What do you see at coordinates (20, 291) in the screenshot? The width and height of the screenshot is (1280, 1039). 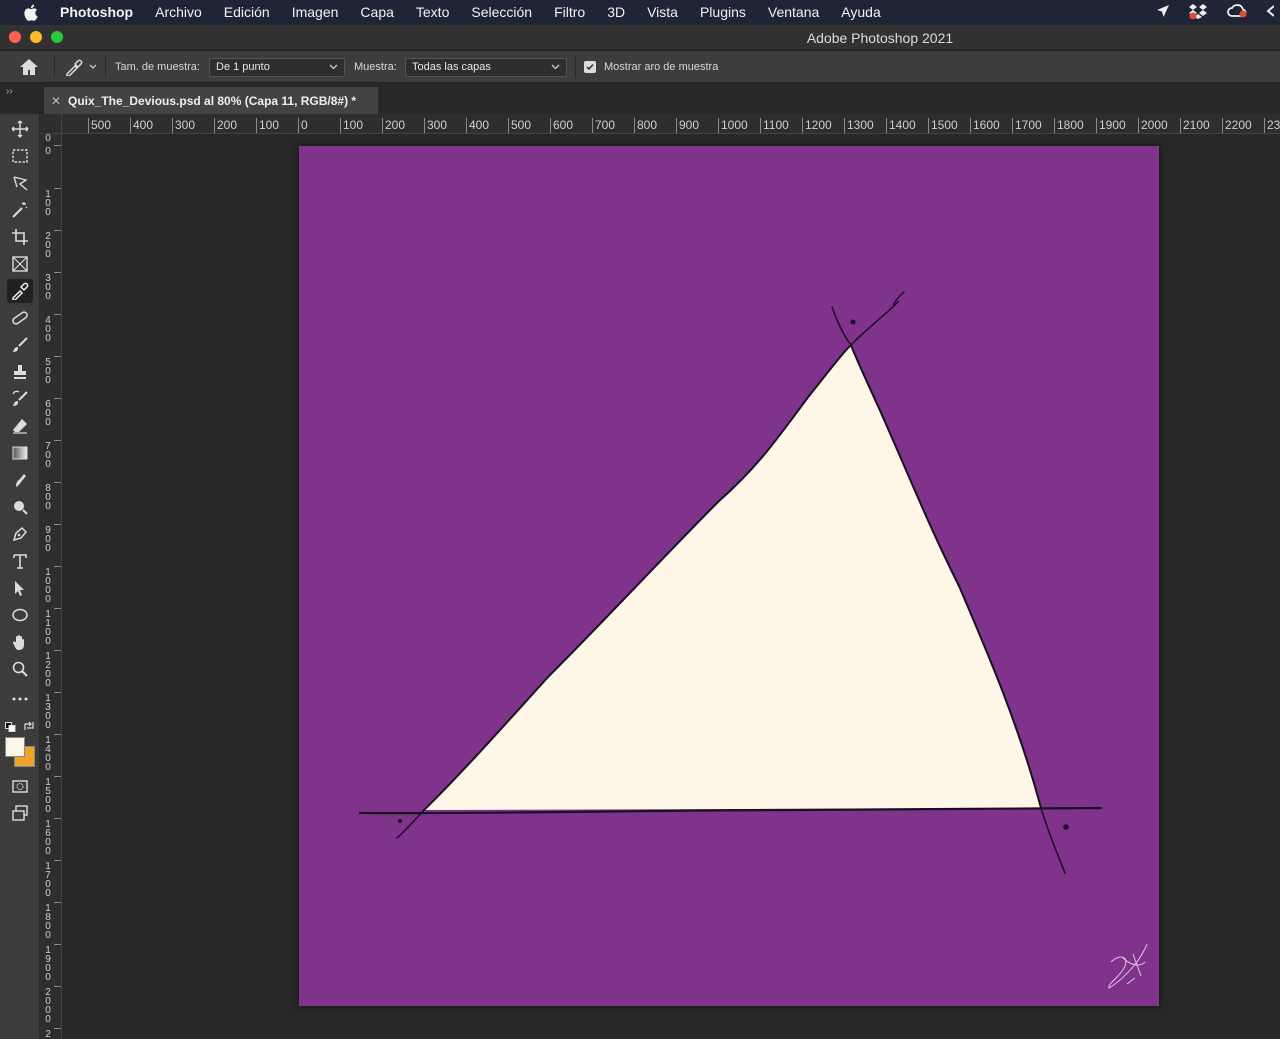 I see `eyedropper-tool-icon` at bounding box center [20, 291].